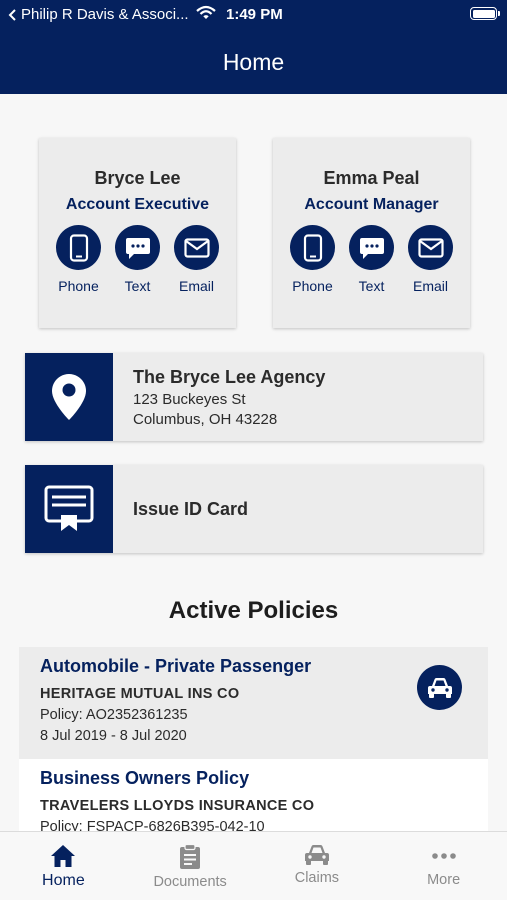 The width and height of the screenshot is (507, 900). What do you see at coordinates (140, 694) in the screenshot?
I see `policy-carrier: HERITAGE MUTUAL INS CO` at bounding box center [140, 694].